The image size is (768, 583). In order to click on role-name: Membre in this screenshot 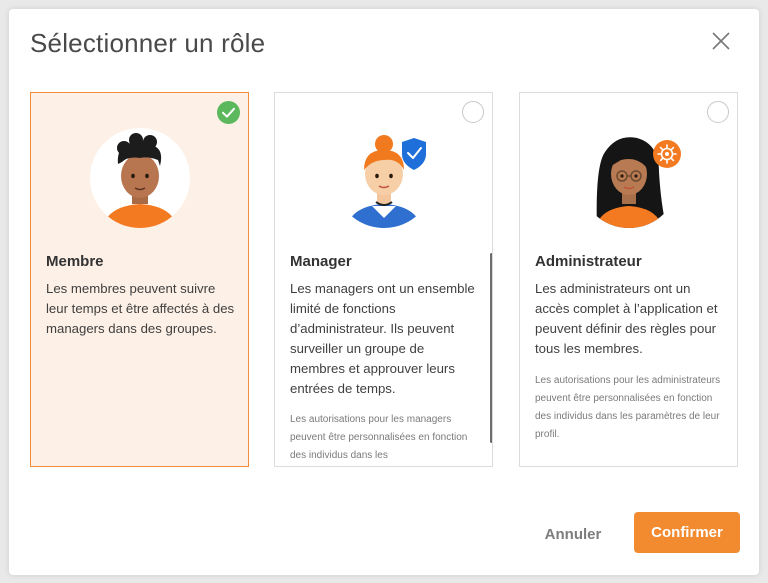, I will do `click(75, 261)`.